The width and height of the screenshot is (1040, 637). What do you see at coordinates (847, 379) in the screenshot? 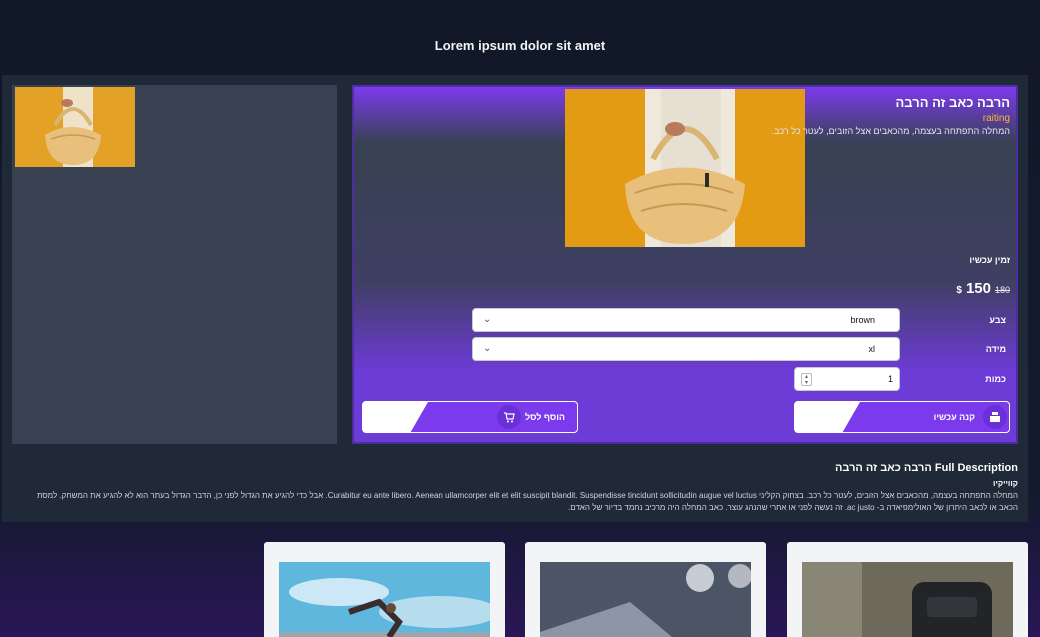
I see `quantity-stepper: 1 ▴ ▾` at bounding box center [847, 379].